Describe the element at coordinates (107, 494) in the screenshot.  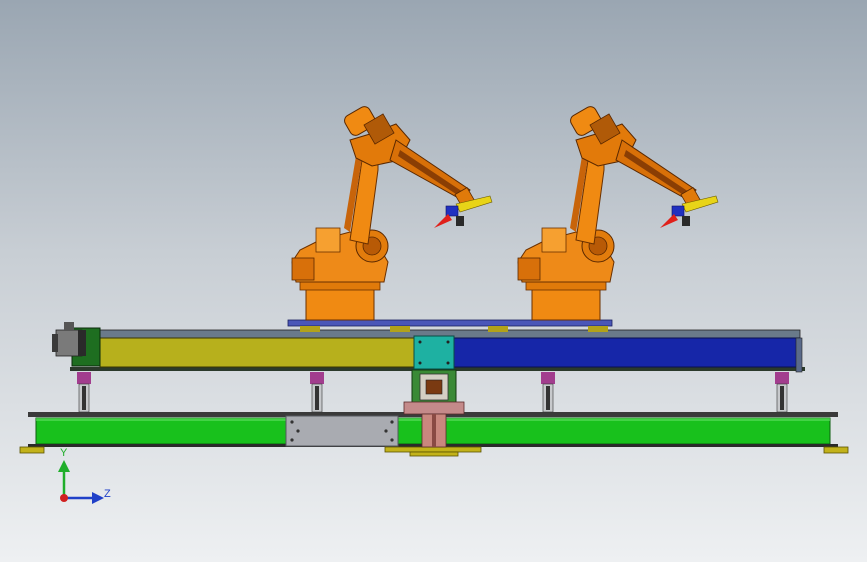
I see `axis-z-label: Z` at that location.